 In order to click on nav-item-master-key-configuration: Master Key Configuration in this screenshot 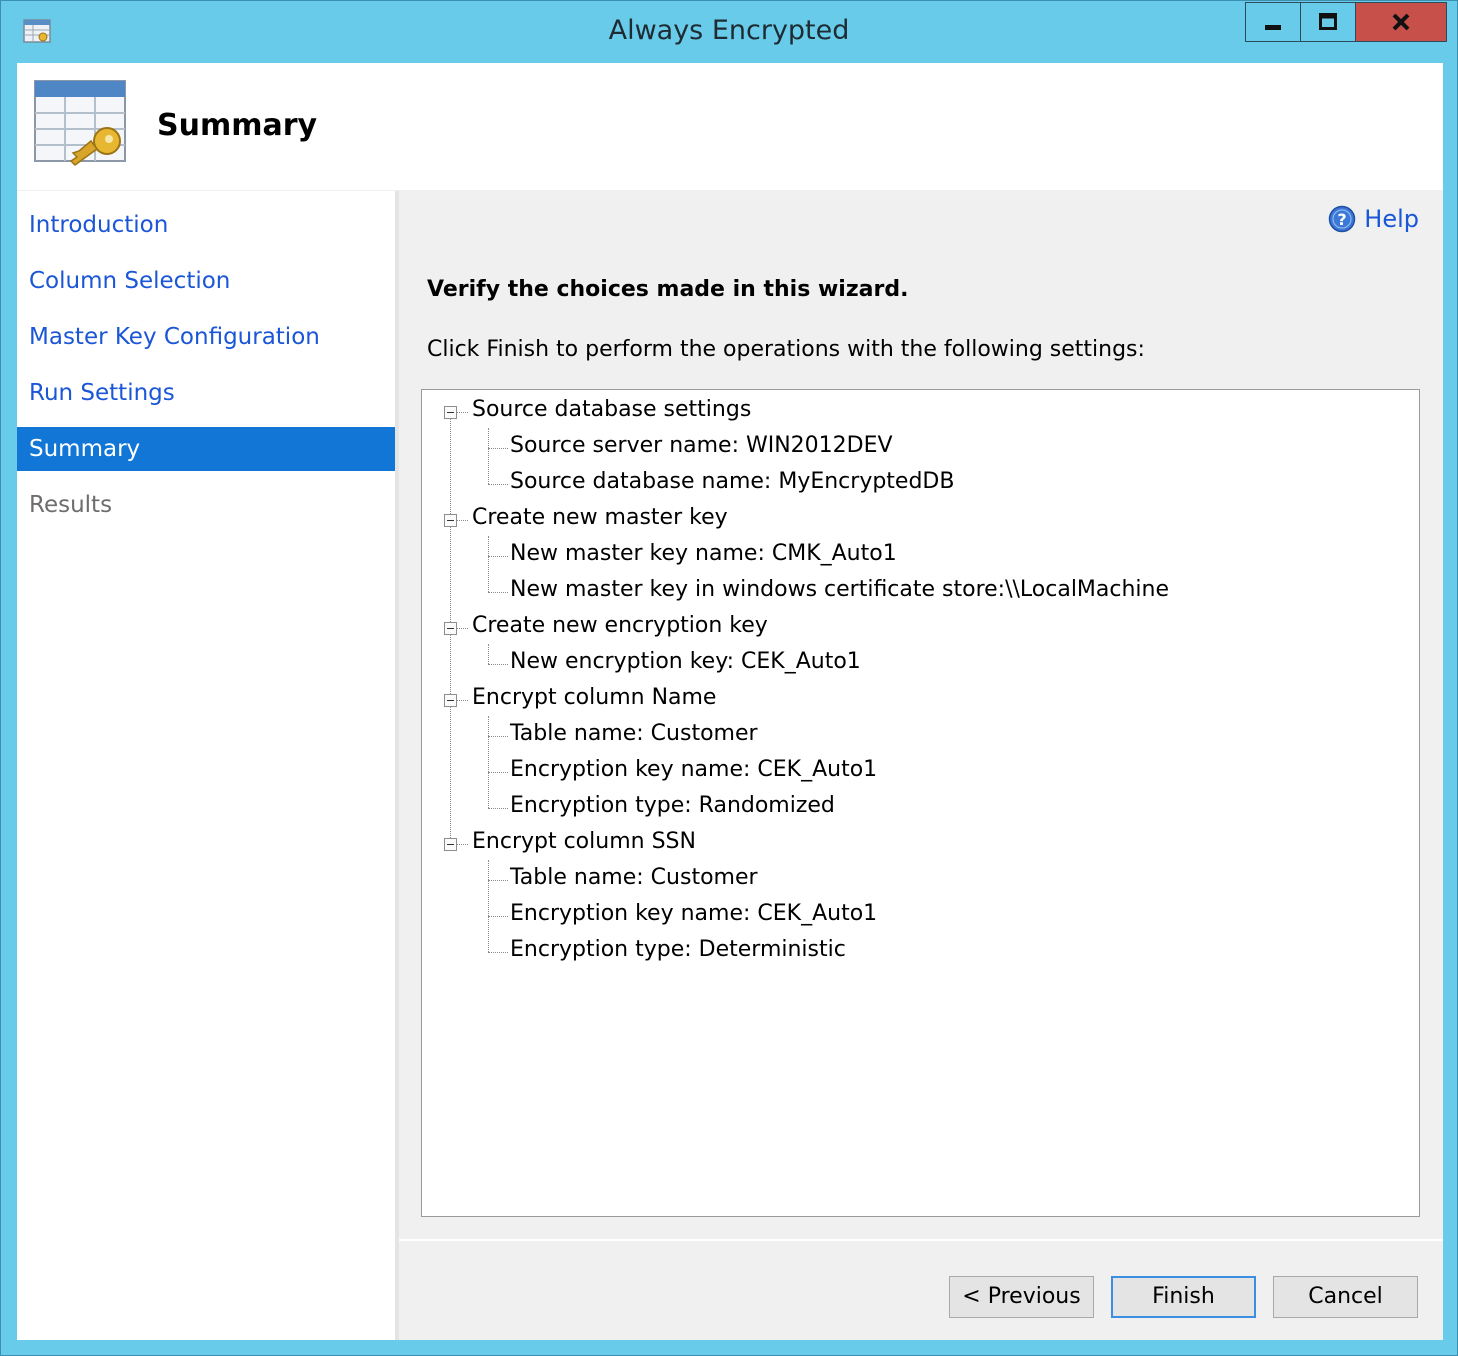, I will do `click(206, 337)`.